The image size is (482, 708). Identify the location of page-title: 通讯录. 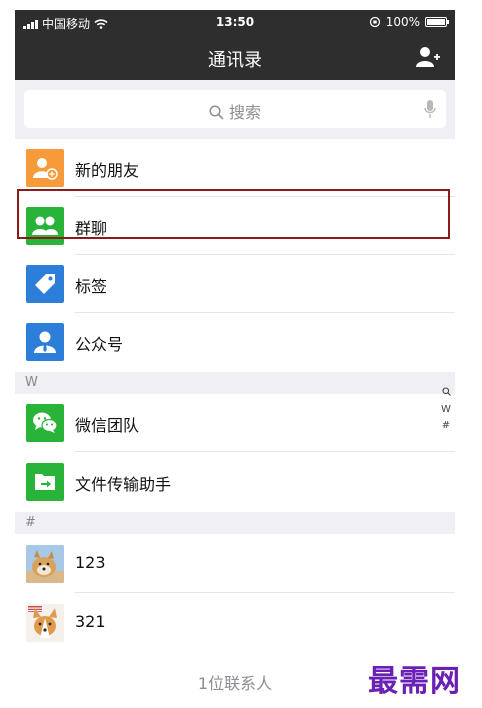
(235, 60).